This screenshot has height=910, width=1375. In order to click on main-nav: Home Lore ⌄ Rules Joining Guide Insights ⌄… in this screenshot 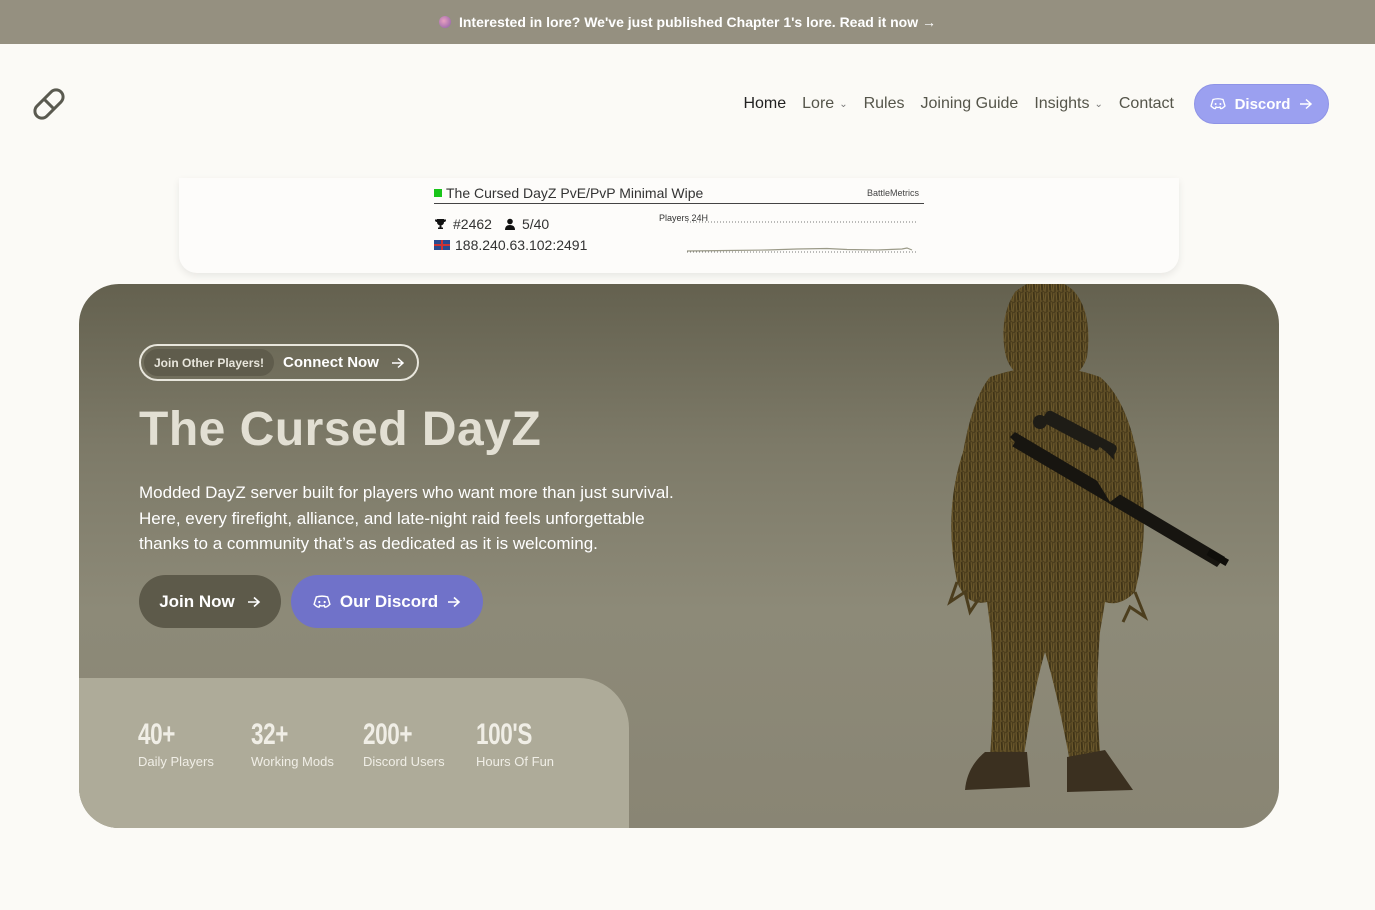, I will do `click(1036, 104)`.